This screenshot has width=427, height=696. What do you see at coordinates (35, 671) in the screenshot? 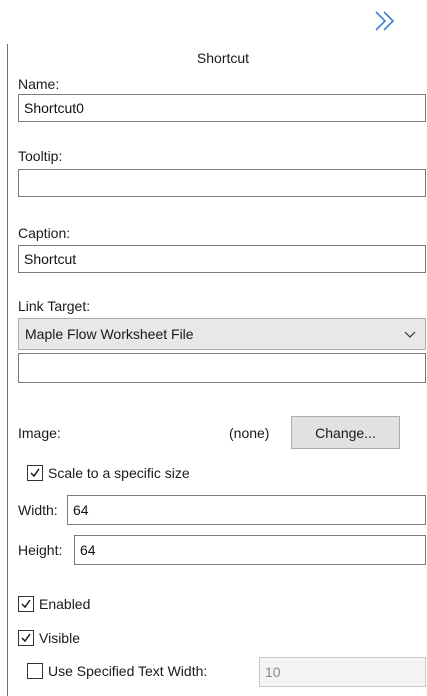
I see `text-width-check-box` at bounding box center [35, 671].